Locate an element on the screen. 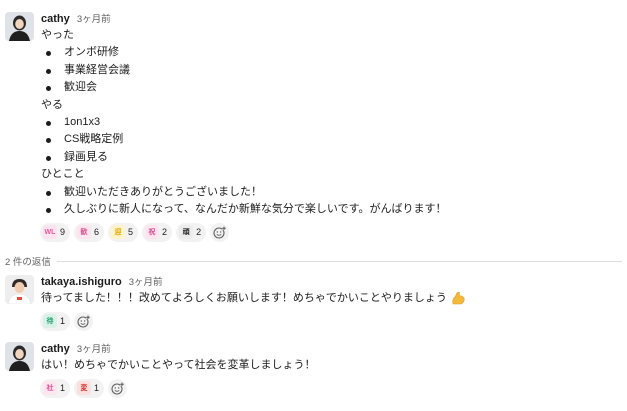  reaction-green-text: 待 1 is located at coordinates (55, 321).